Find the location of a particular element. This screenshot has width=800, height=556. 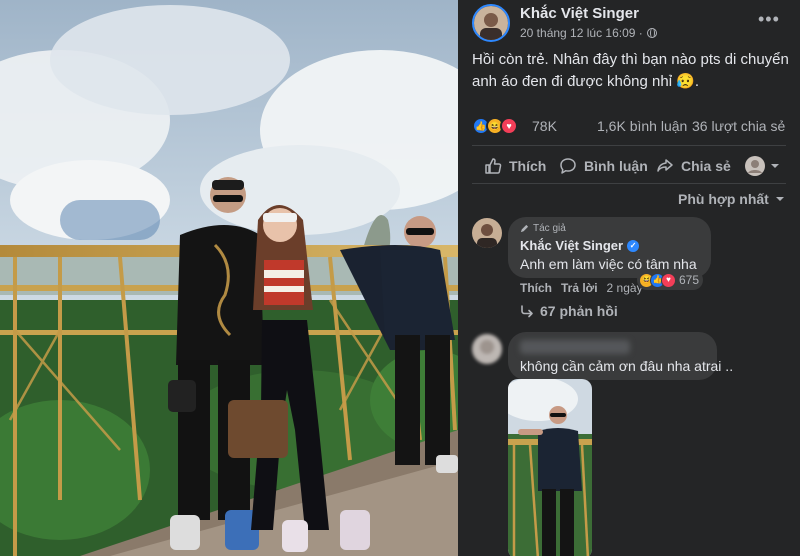

author-tag-label: Tác giả is located at coordinates (549, 228).